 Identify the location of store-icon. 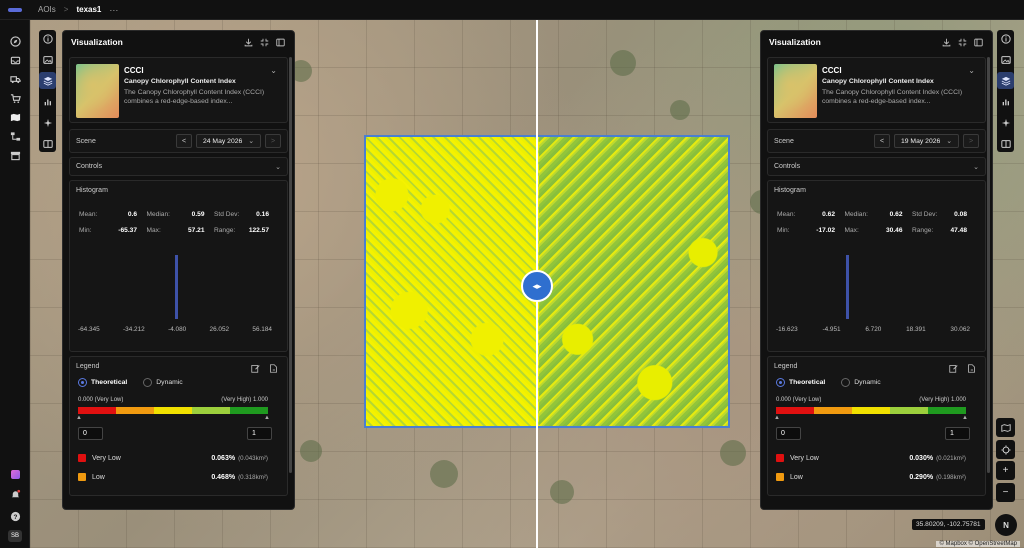
(15, 155).